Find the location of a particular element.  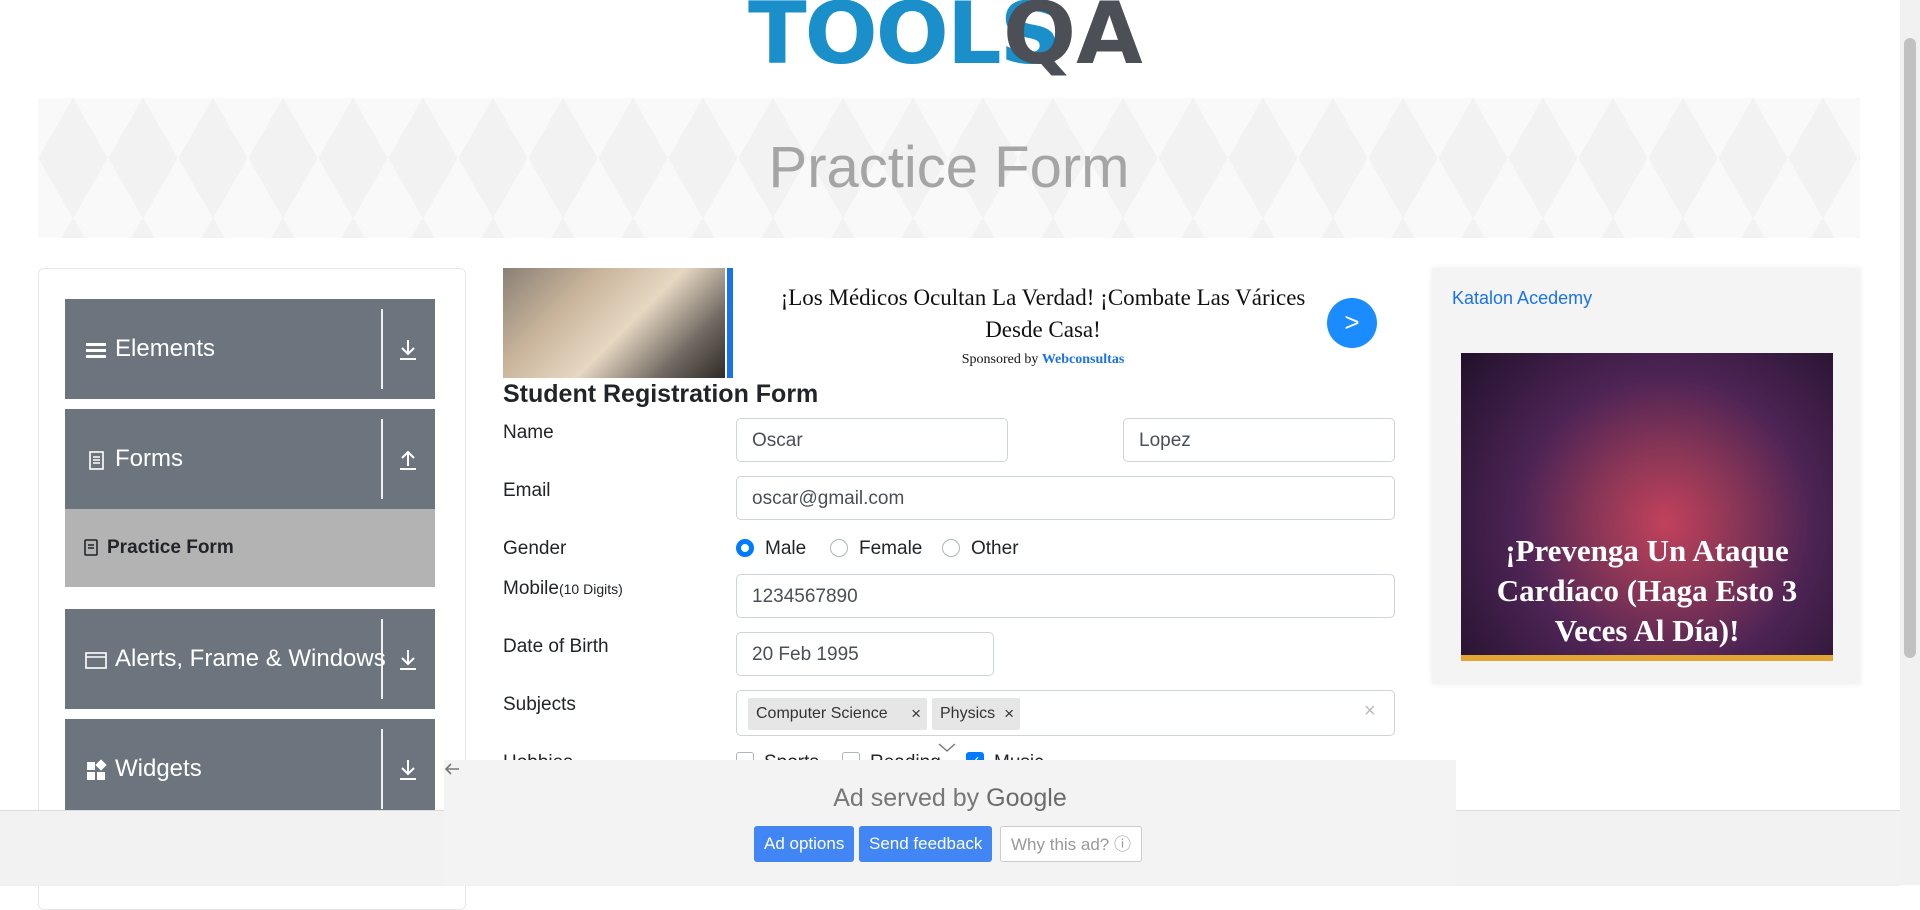

gender-label: Gender is located at coordinates (535, 548).